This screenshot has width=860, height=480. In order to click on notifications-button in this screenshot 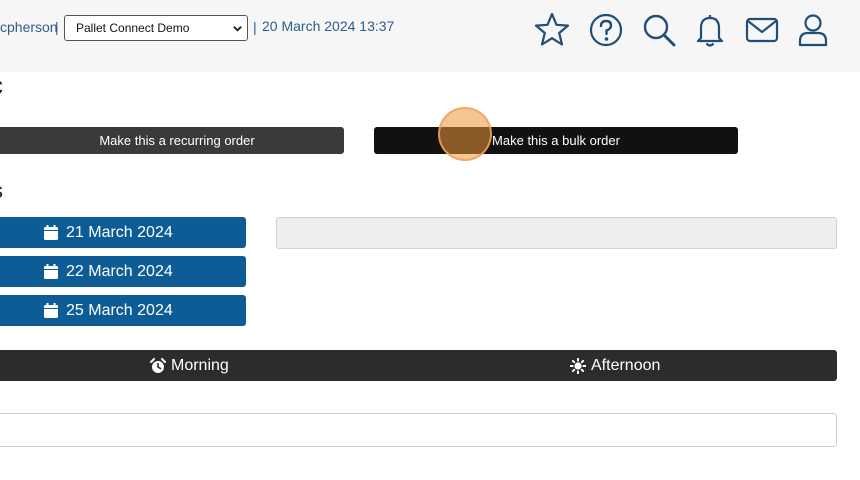, I will do `click(710, 30)`.